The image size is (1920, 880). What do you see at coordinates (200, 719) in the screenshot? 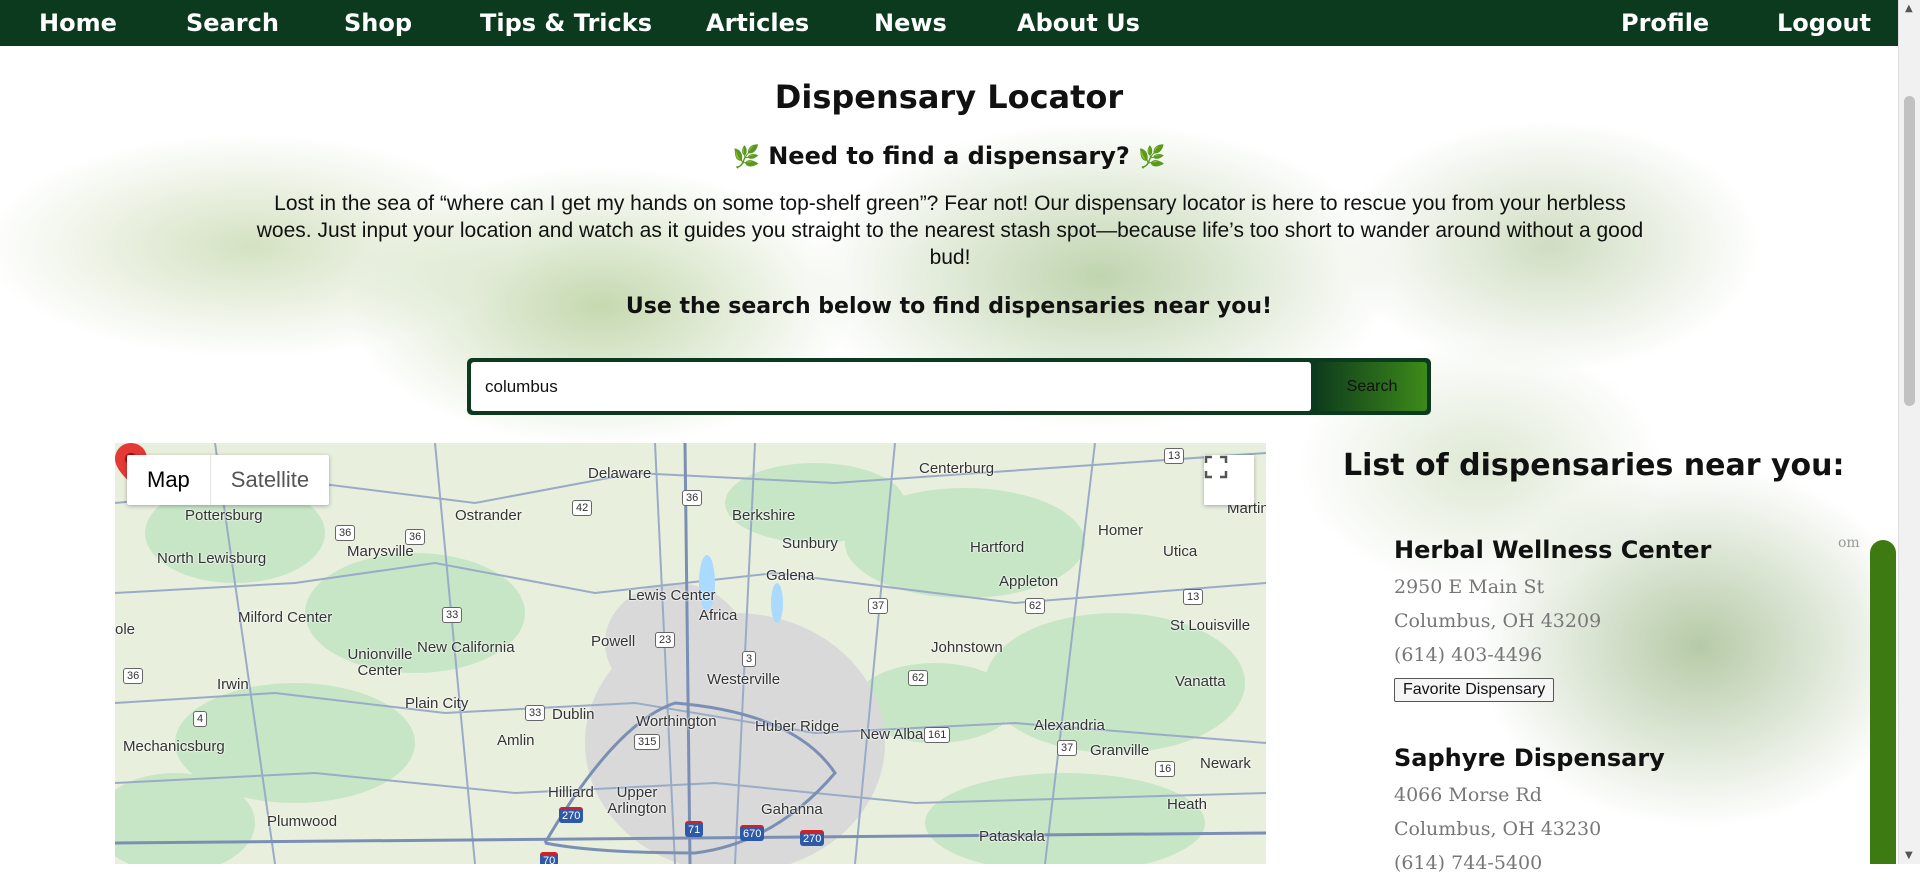
I see `route-shield: 4` at bounding box center [200, 719].